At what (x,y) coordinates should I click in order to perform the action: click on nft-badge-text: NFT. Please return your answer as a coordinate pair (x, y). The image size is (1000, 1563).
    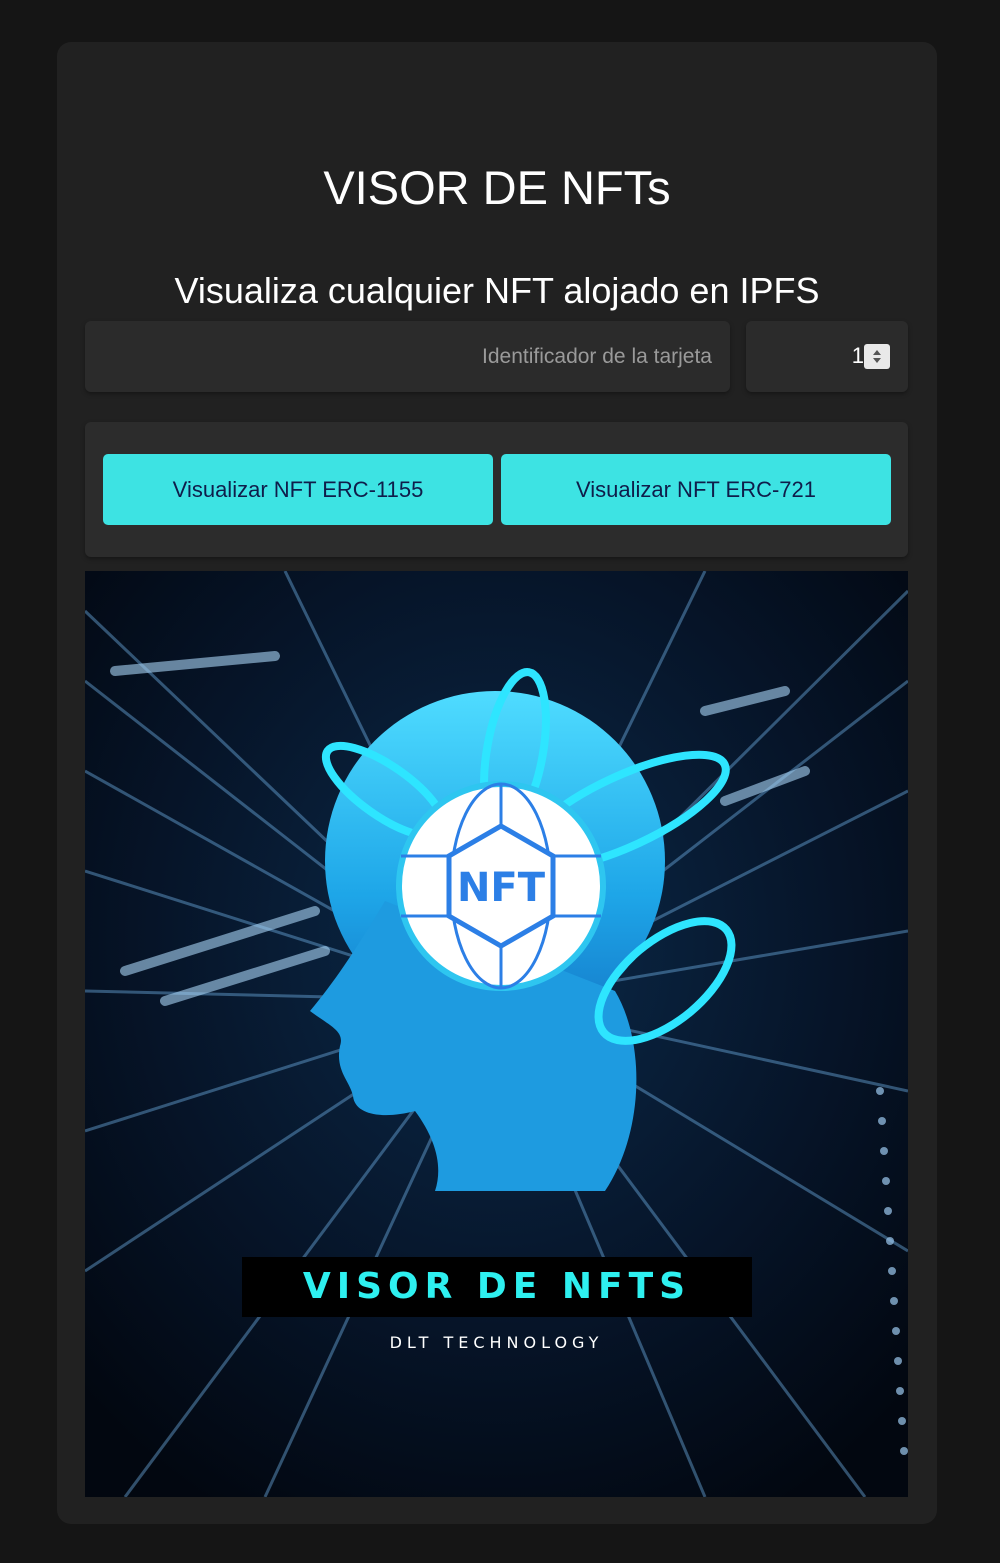
    Looking at the image, I should click on (501, 888).